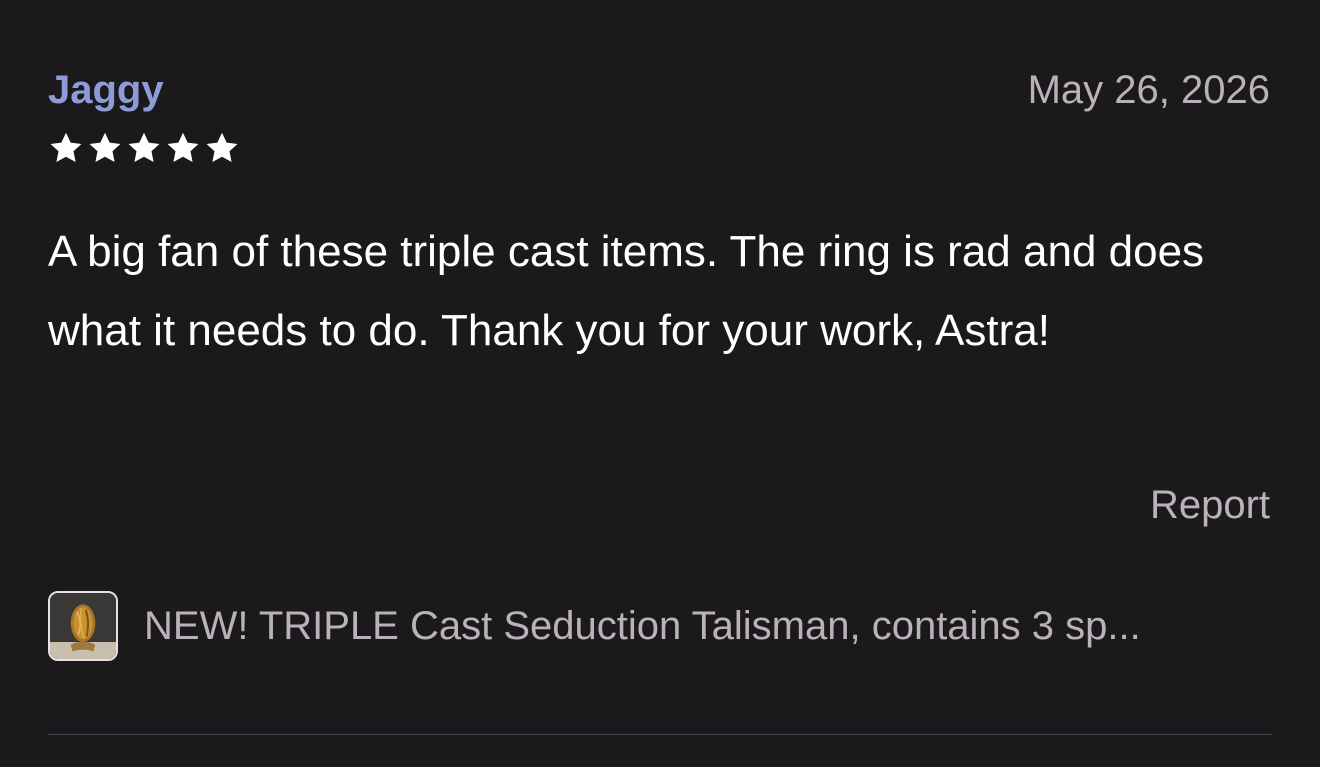 The width and height of the screenshot is (1320, 767). Describe the element at coordinates (106, 90) in the screenshot. I see `reviewer-name: Jaggy` at that location.